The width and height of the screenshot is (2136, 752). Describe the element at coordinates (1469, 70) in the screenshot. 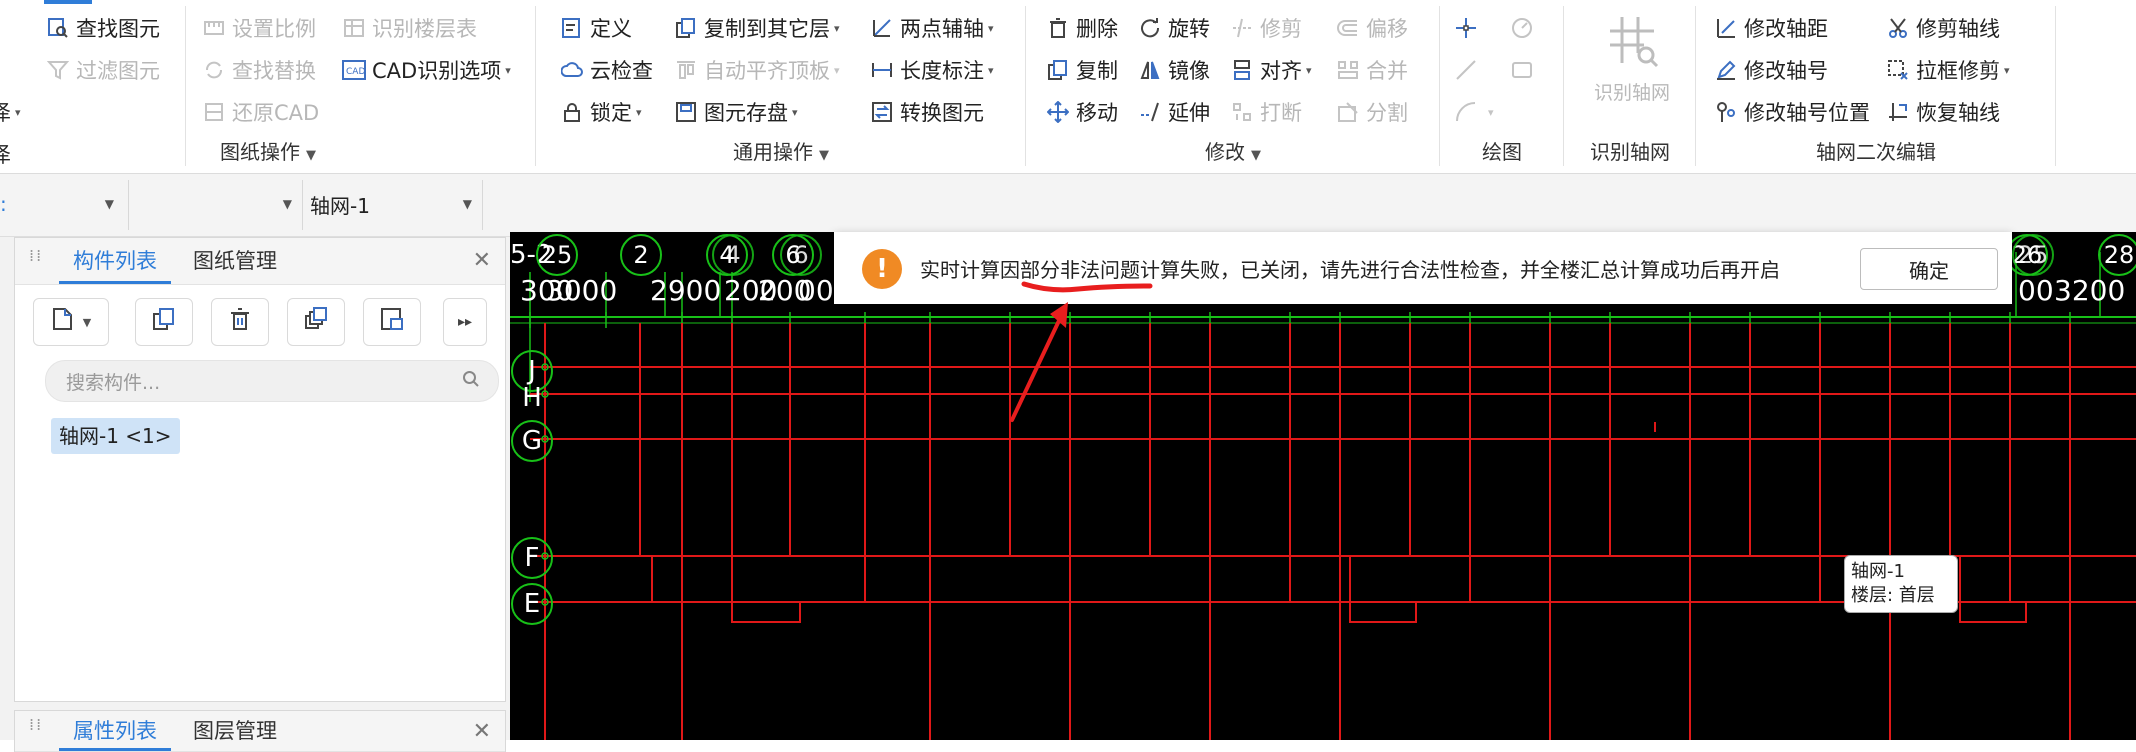

I see `draw-line-button` at that location.